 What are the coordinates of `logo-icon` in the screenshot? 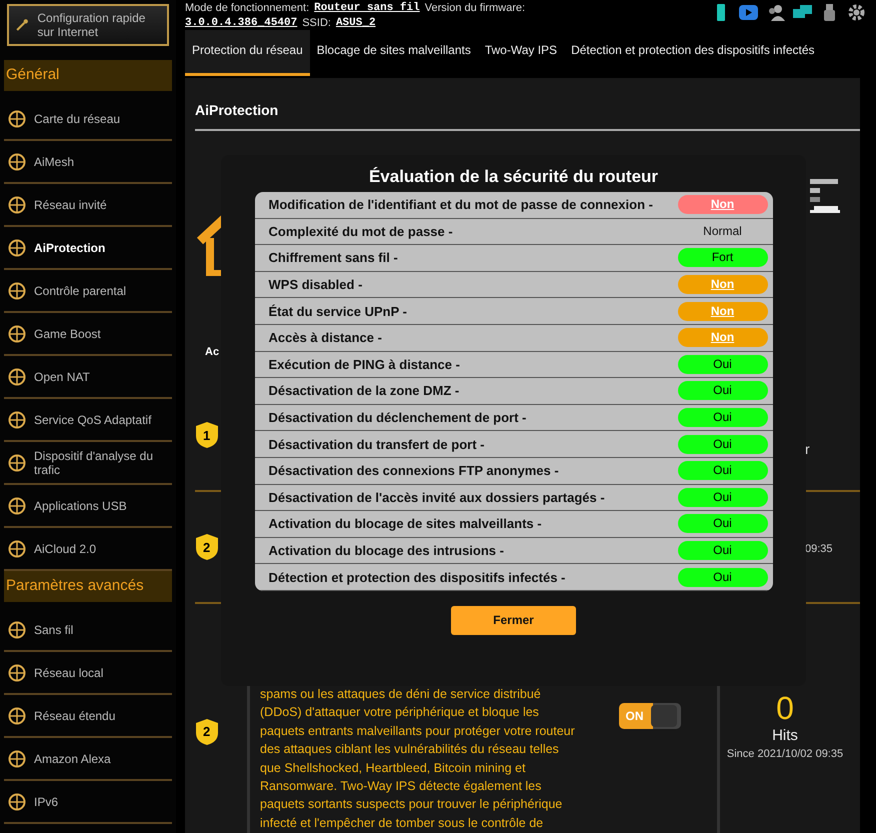 It's located at (825, 196).